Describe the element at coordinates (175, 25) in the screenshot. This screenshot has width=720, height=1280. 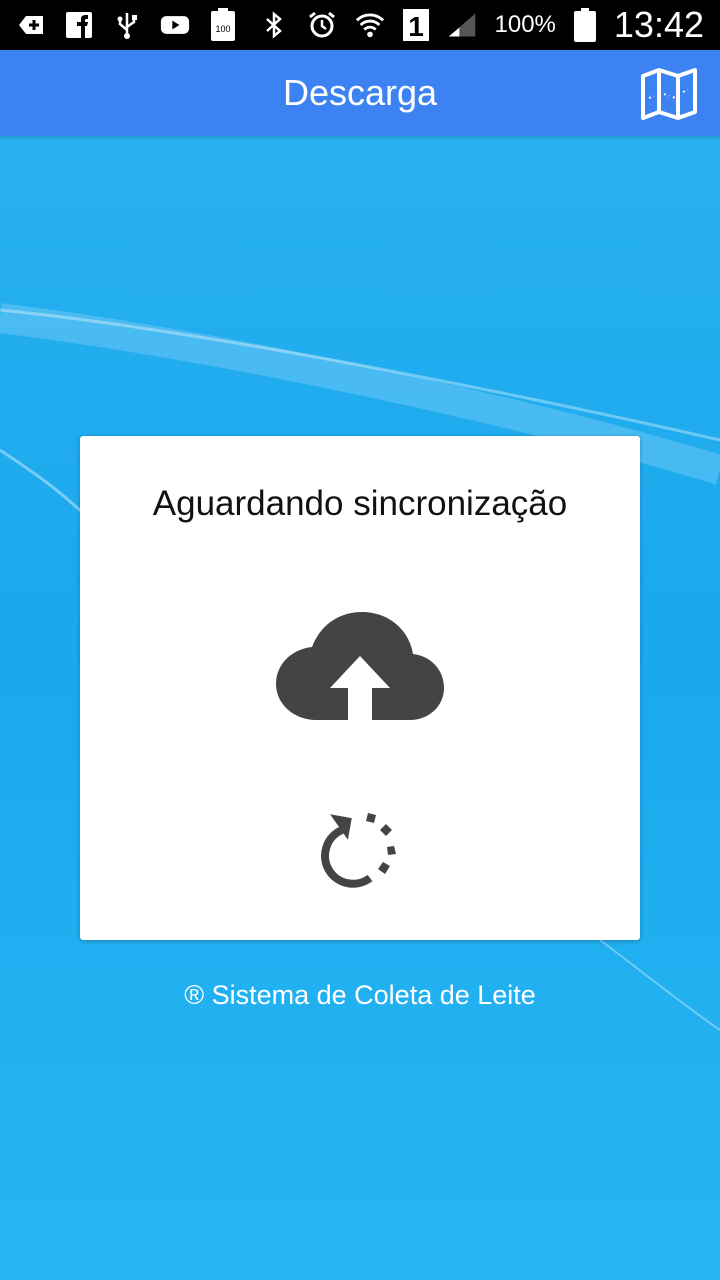
I see `youtube-icon` at that location.